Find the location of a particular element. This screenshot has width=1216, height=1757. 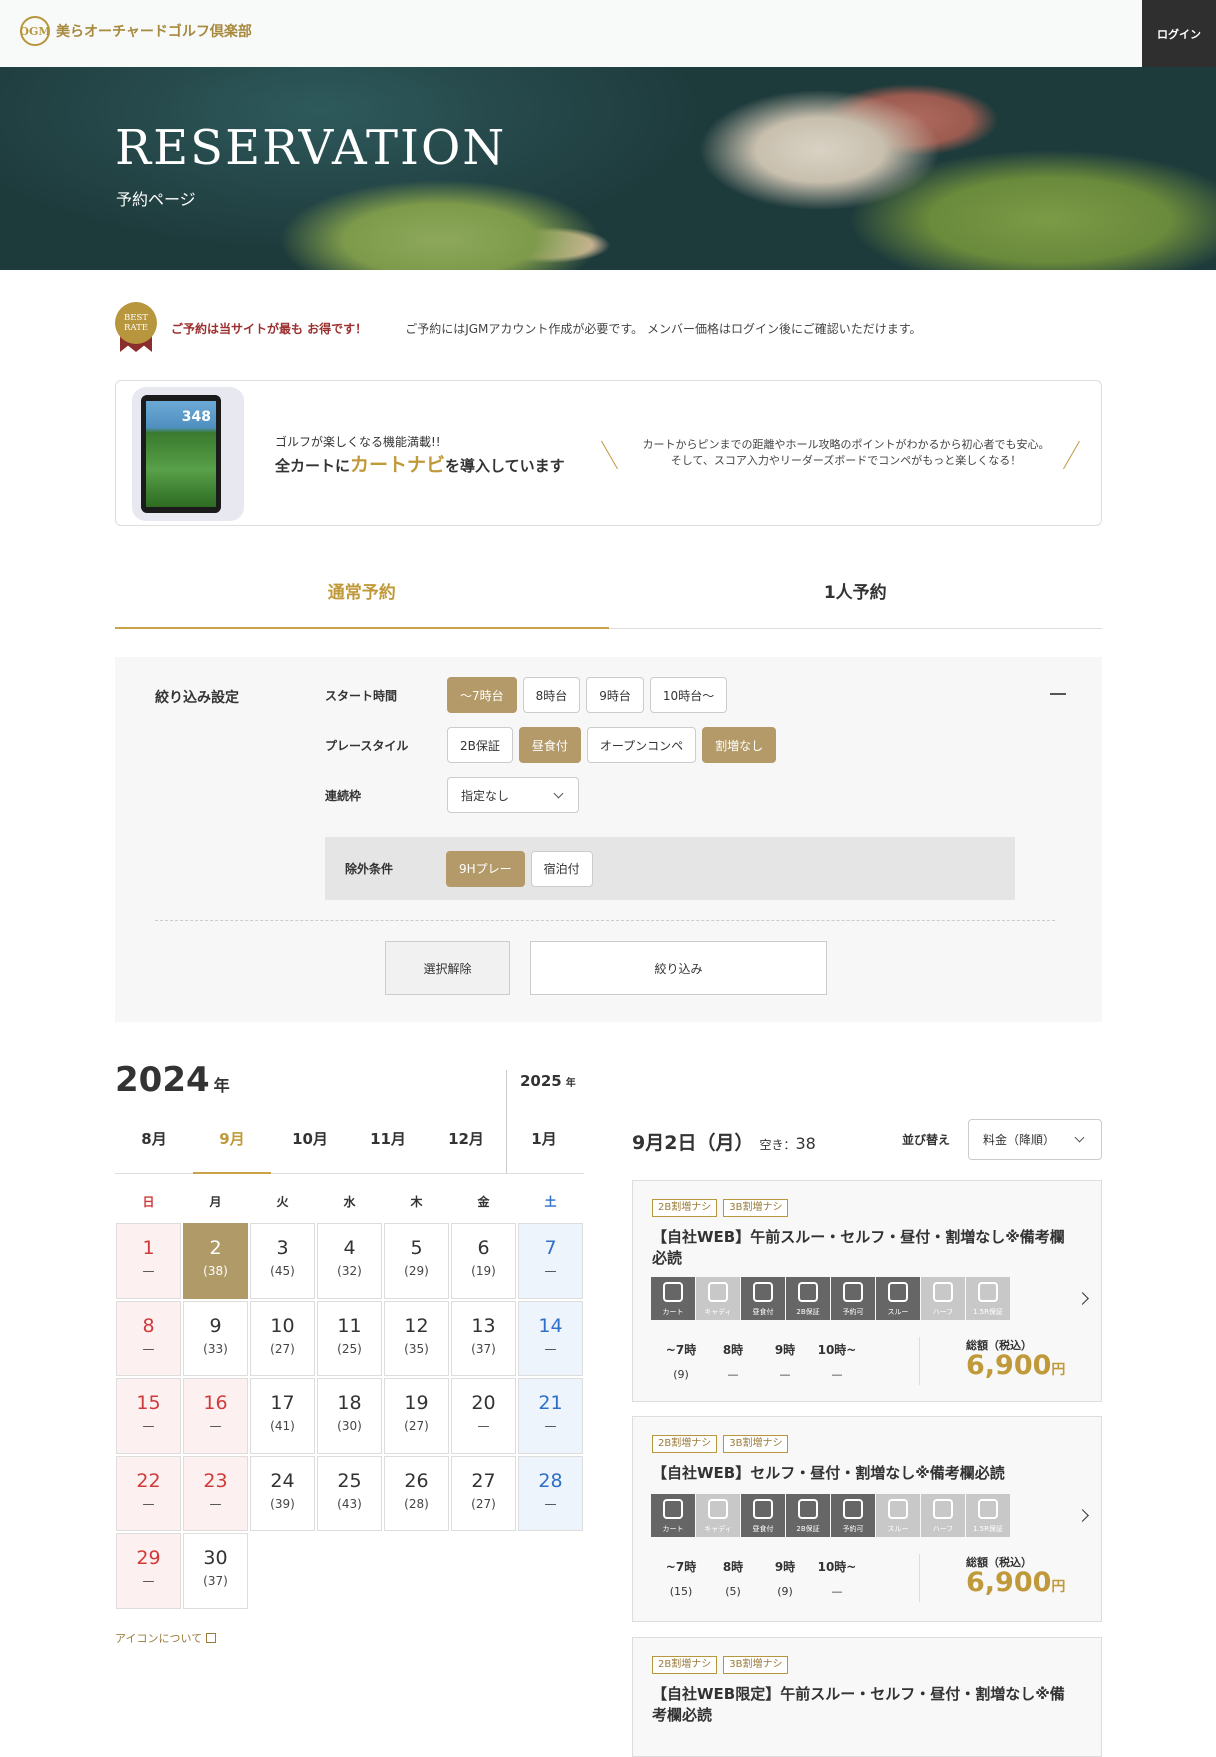

weekday-label: 木 is located at coordinates (416, 1202).